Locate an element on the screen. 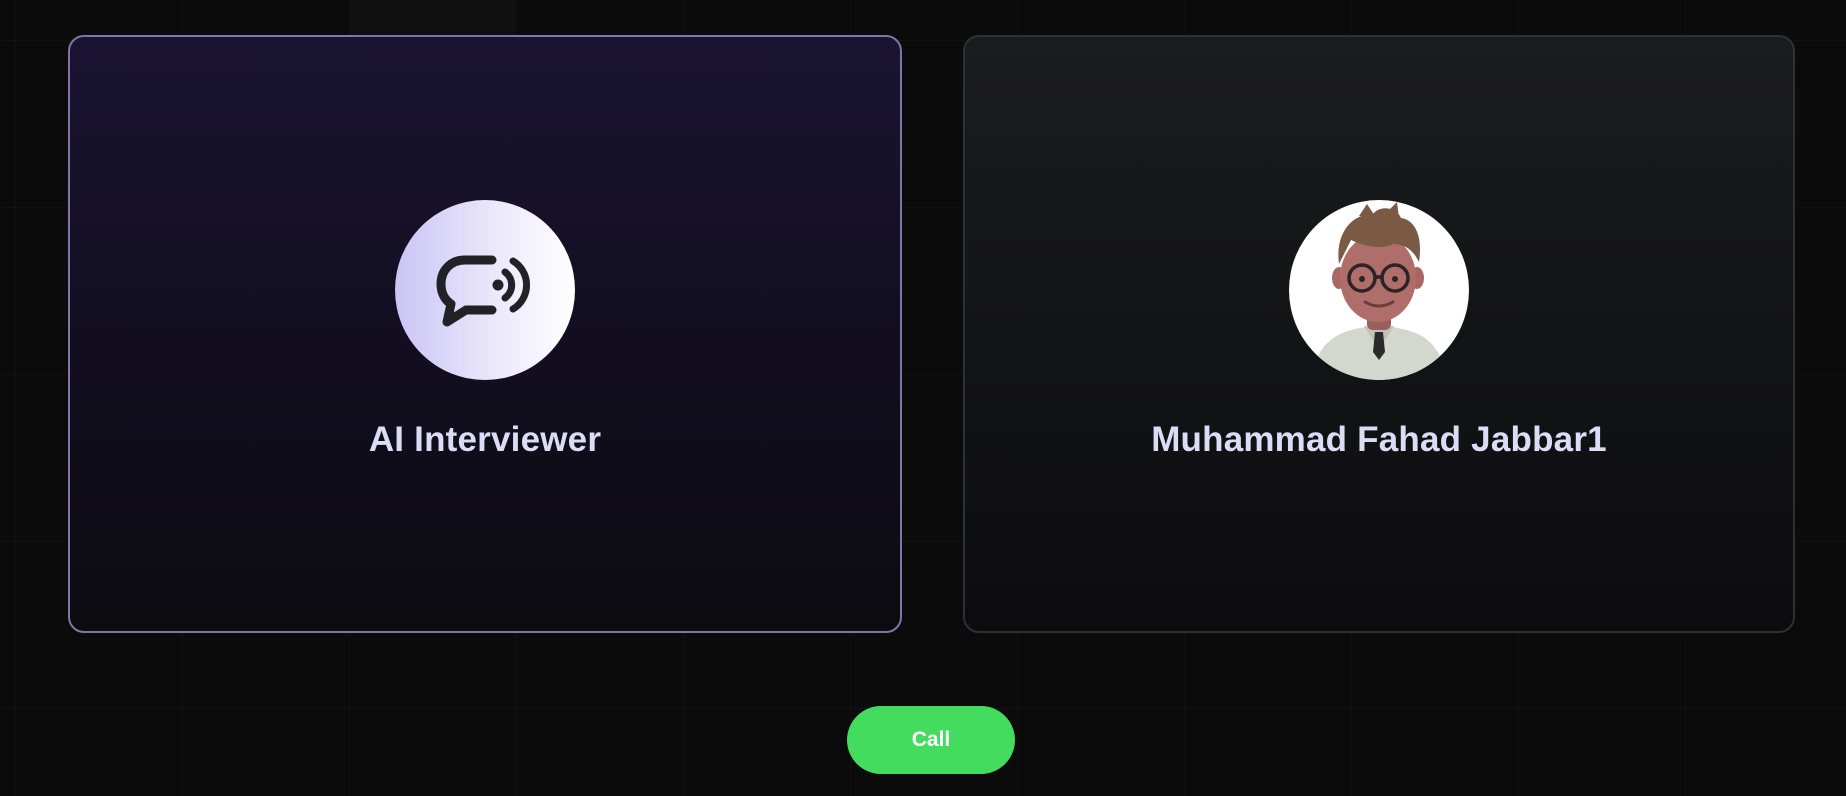  ai-interviewer-name: AI Interviewer is located at coordinates (485, 439).